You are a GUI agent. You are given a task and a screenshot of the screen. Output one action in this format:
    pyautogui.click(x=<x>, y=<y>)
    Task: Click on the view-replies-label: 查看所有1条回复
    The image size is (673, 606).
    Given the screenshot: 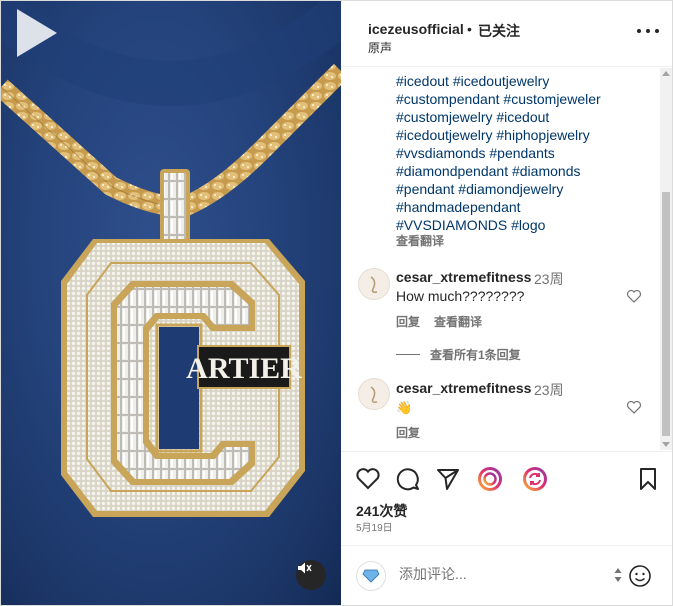 What is the action you would take?
    pyautogui.click(x=475, y=355)
    